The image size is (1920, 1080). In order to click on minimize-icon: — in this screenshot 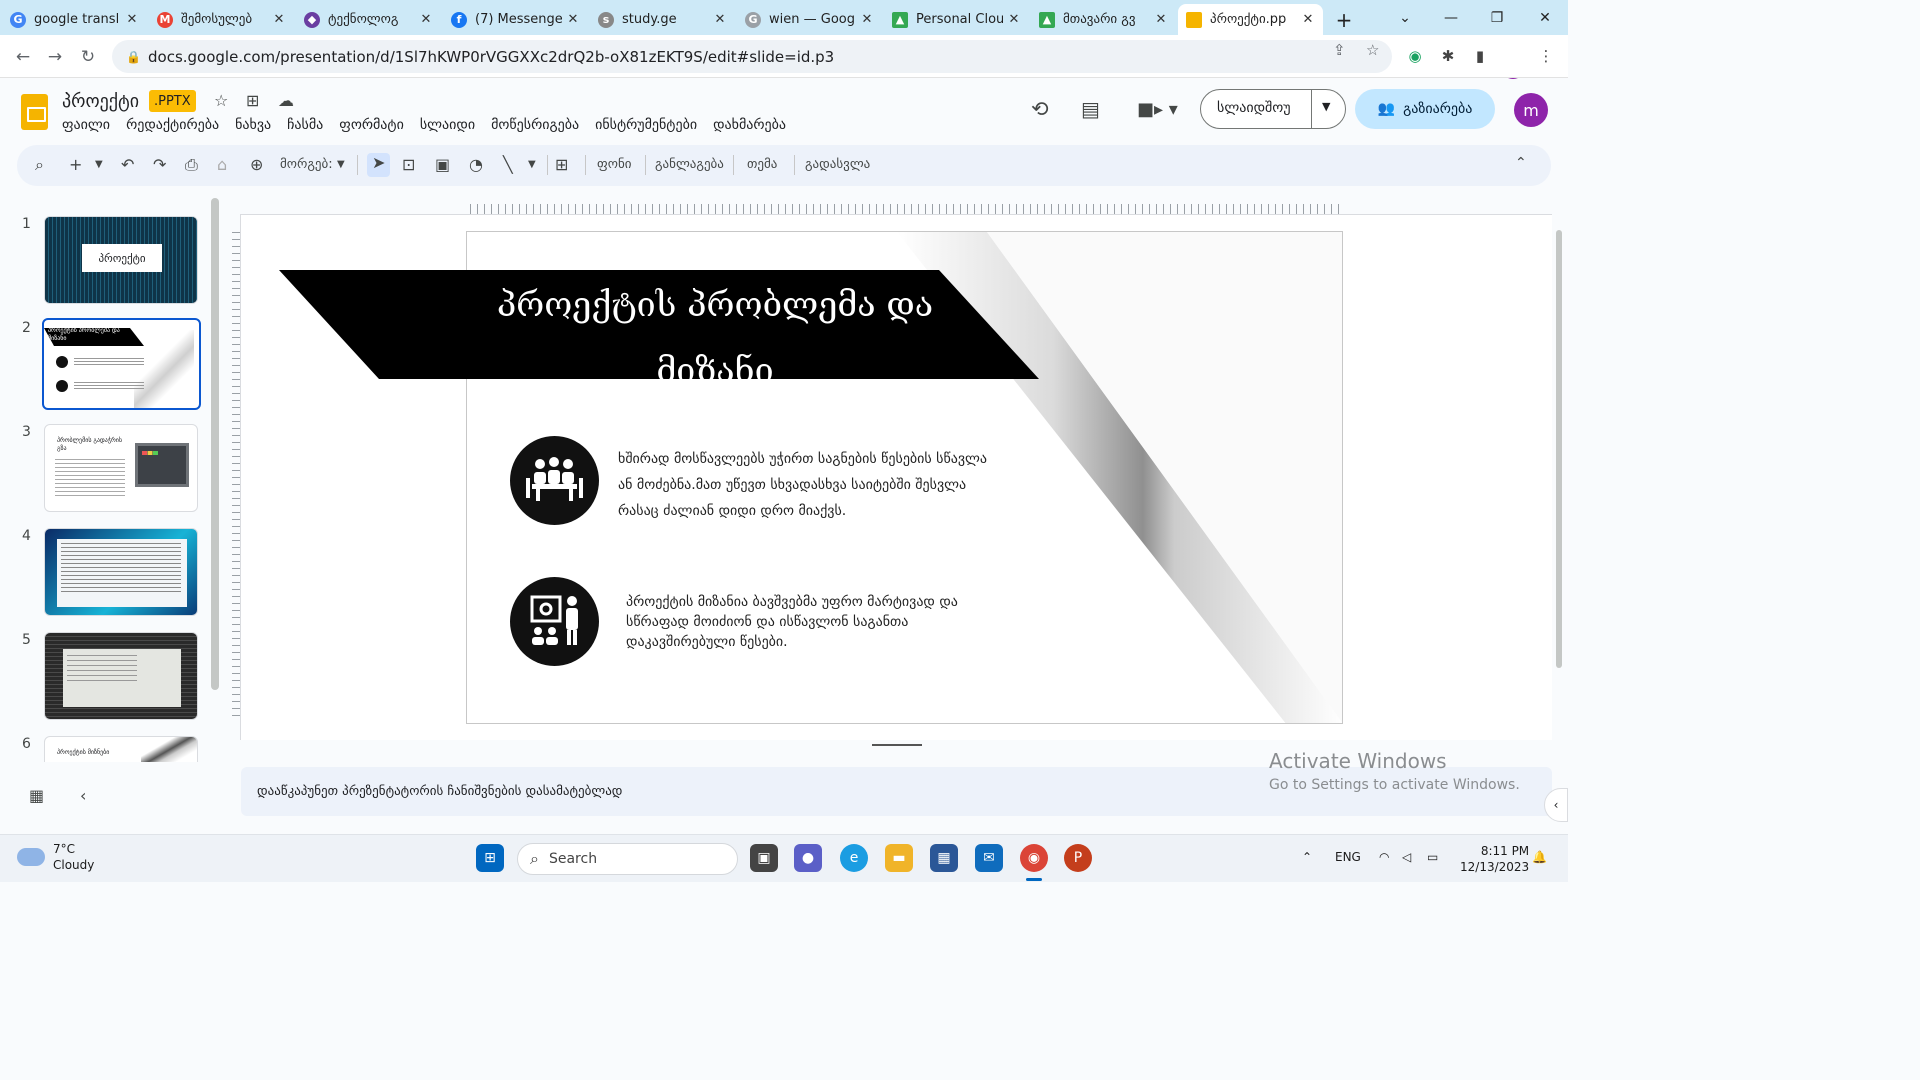, I will do `click(1451, 17)`.